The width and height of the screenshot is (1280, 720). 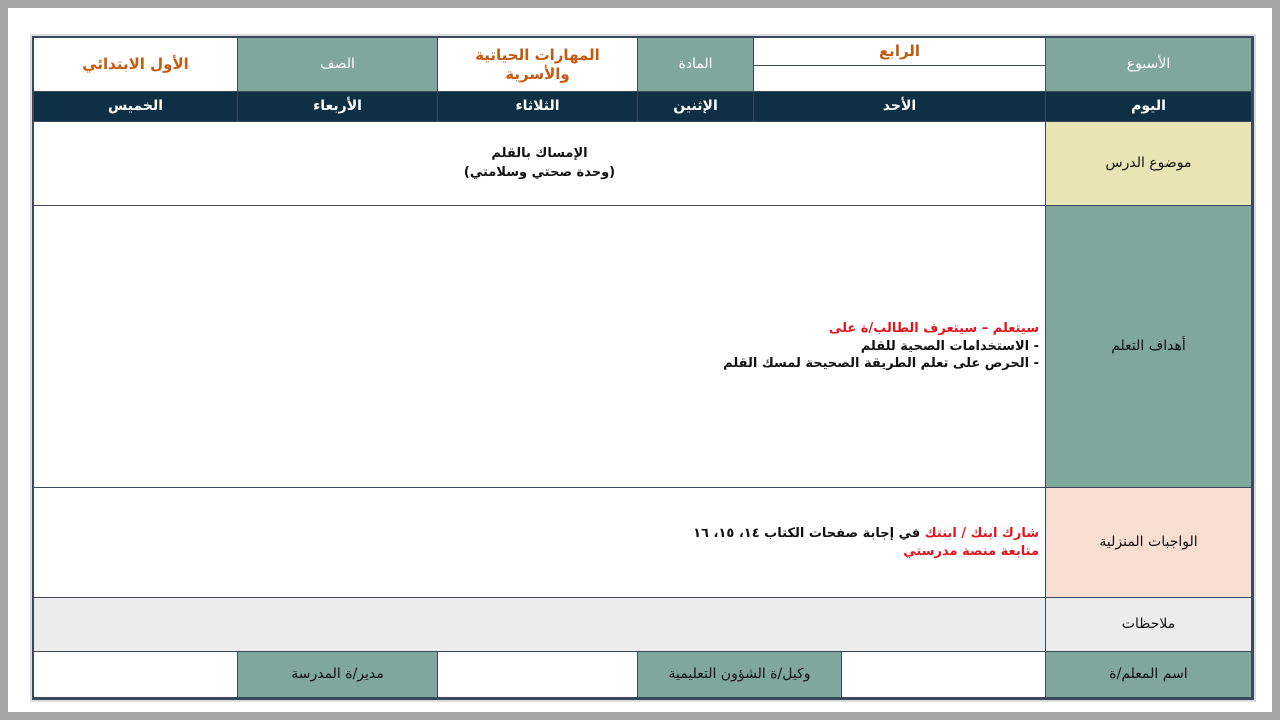 I want to click on grade-value: الأول الابتدائي, so click(x=135, y=64).